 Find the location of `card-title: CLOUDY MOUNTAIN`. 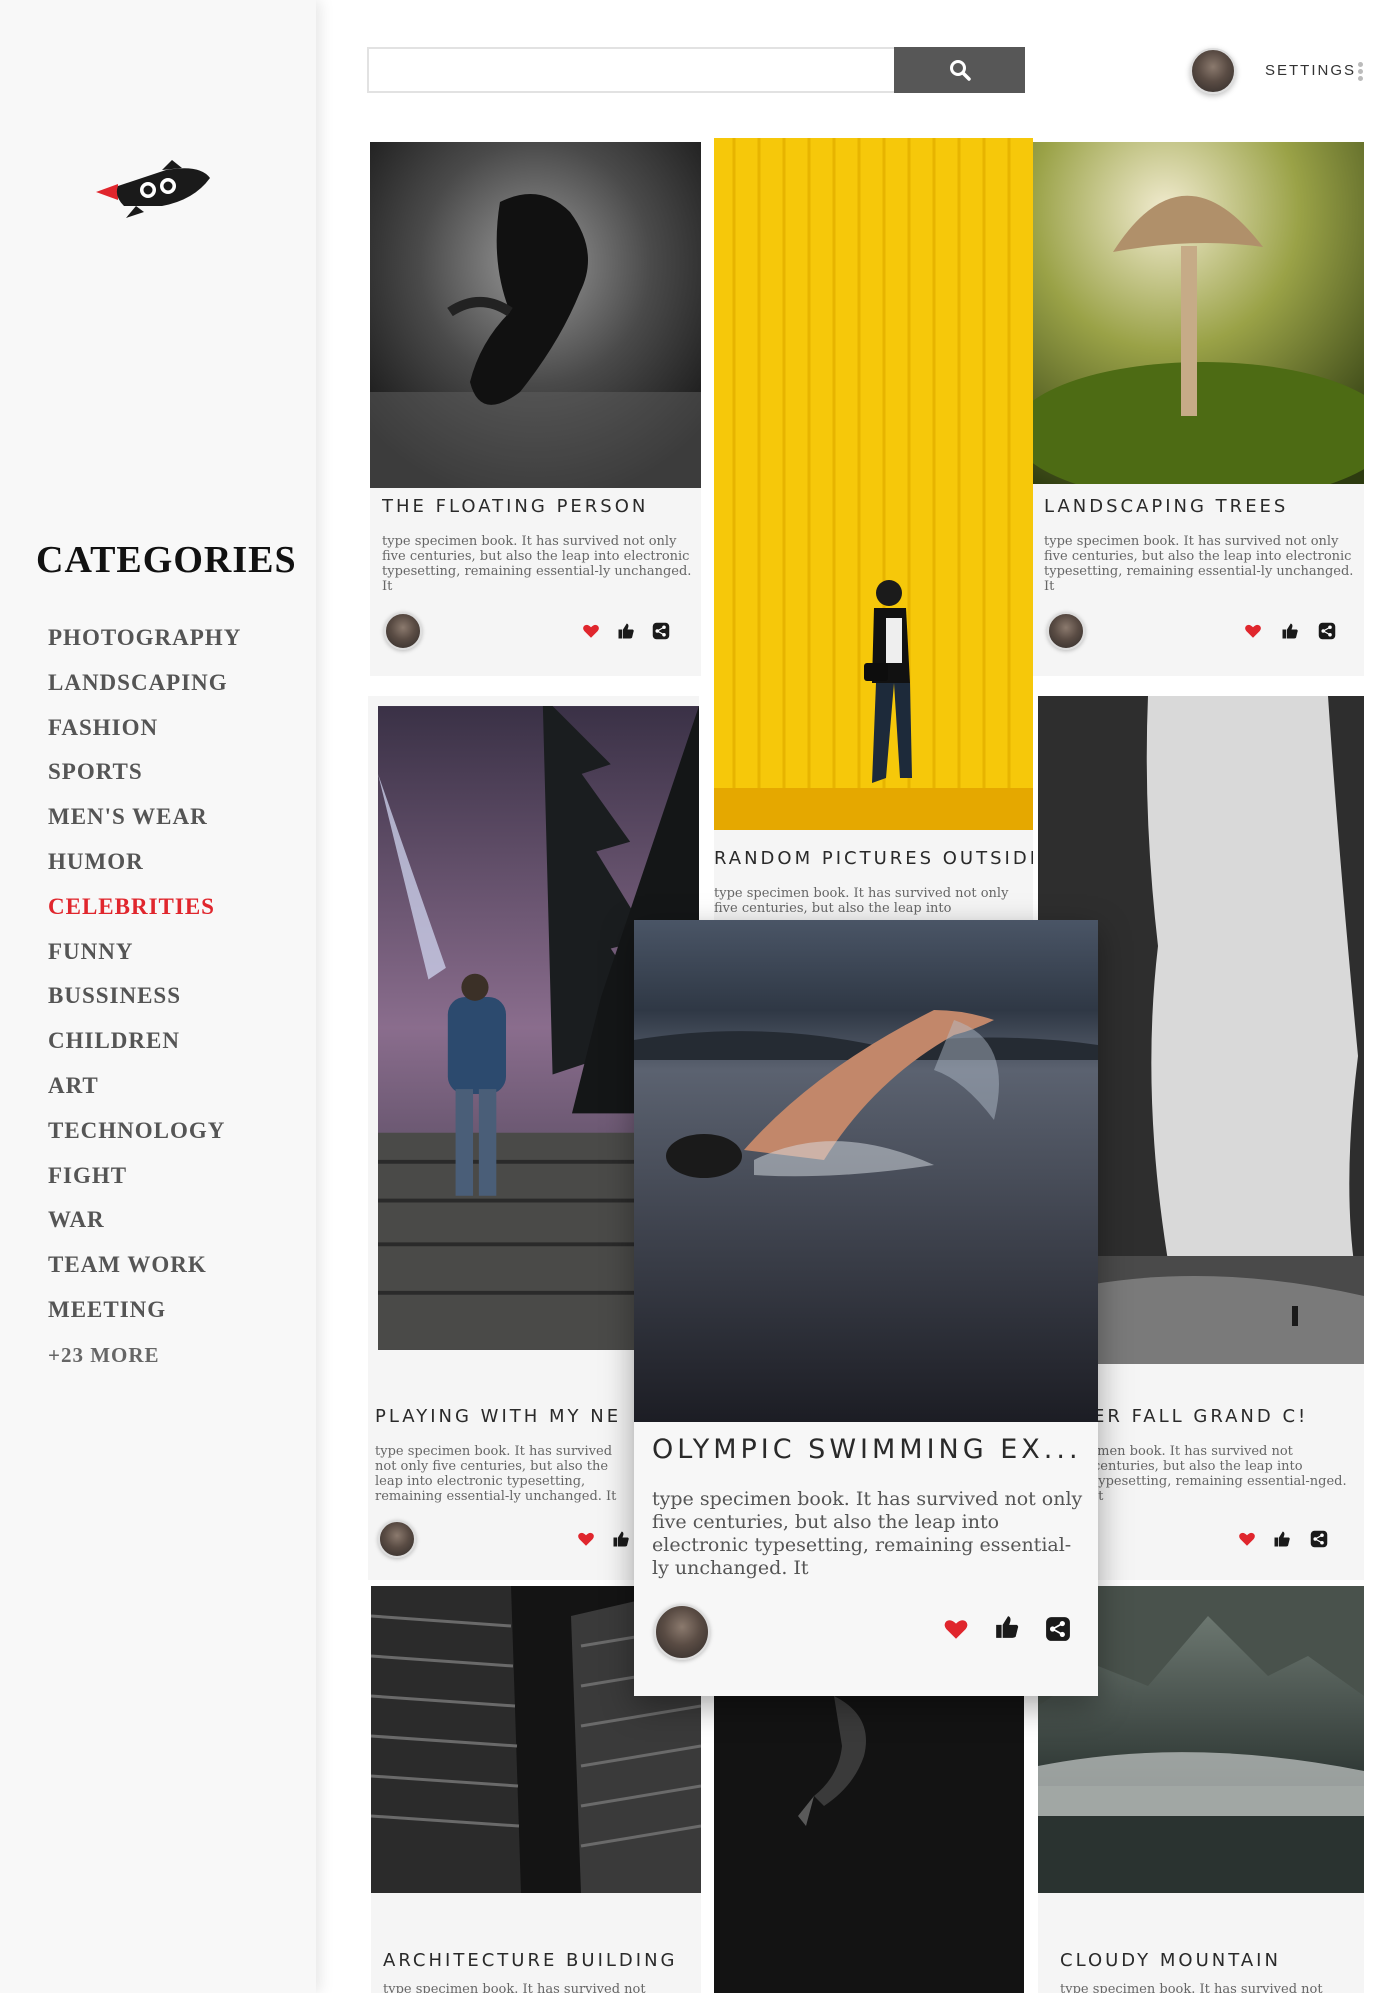

card-title: CLOUDY MOUNTAIN is located at coordinates (1170, 1960).